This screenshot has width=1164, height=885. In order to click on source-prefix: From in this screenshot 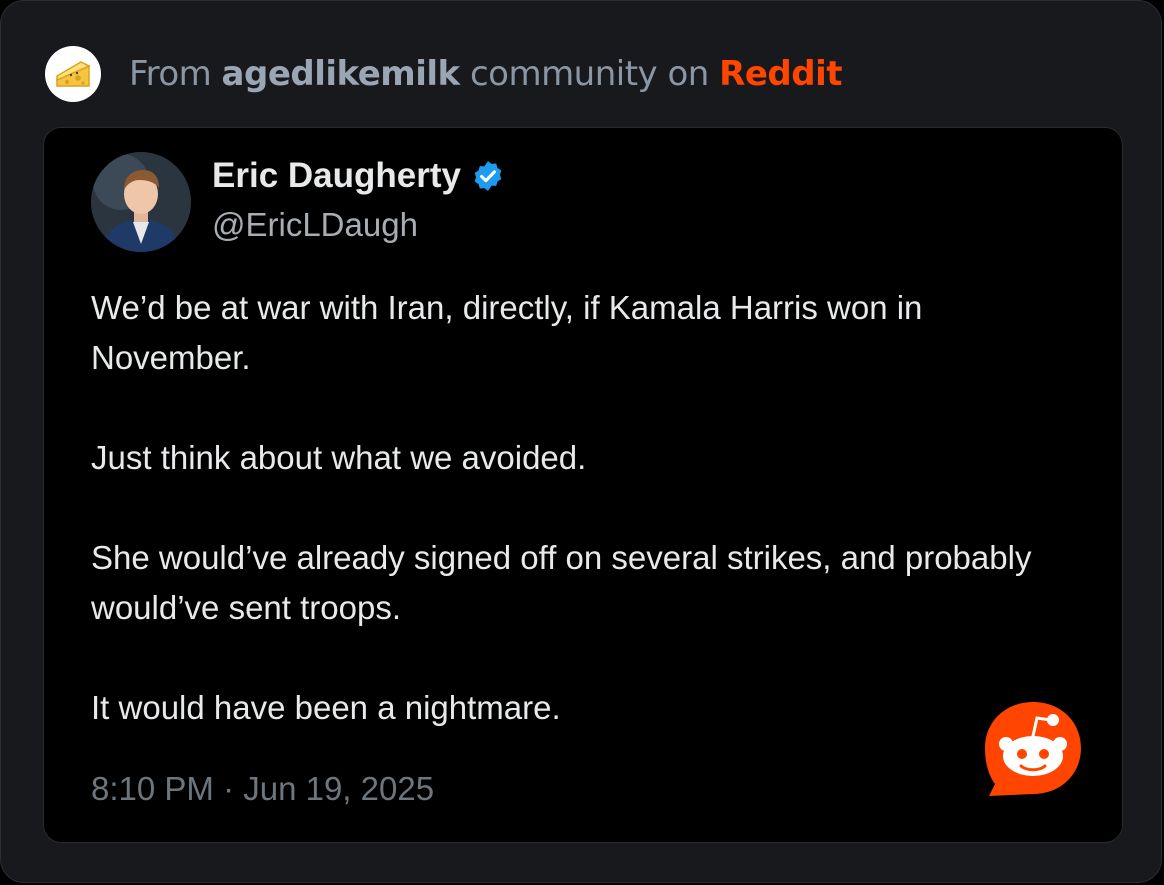, I will do `click(175, 74)`.